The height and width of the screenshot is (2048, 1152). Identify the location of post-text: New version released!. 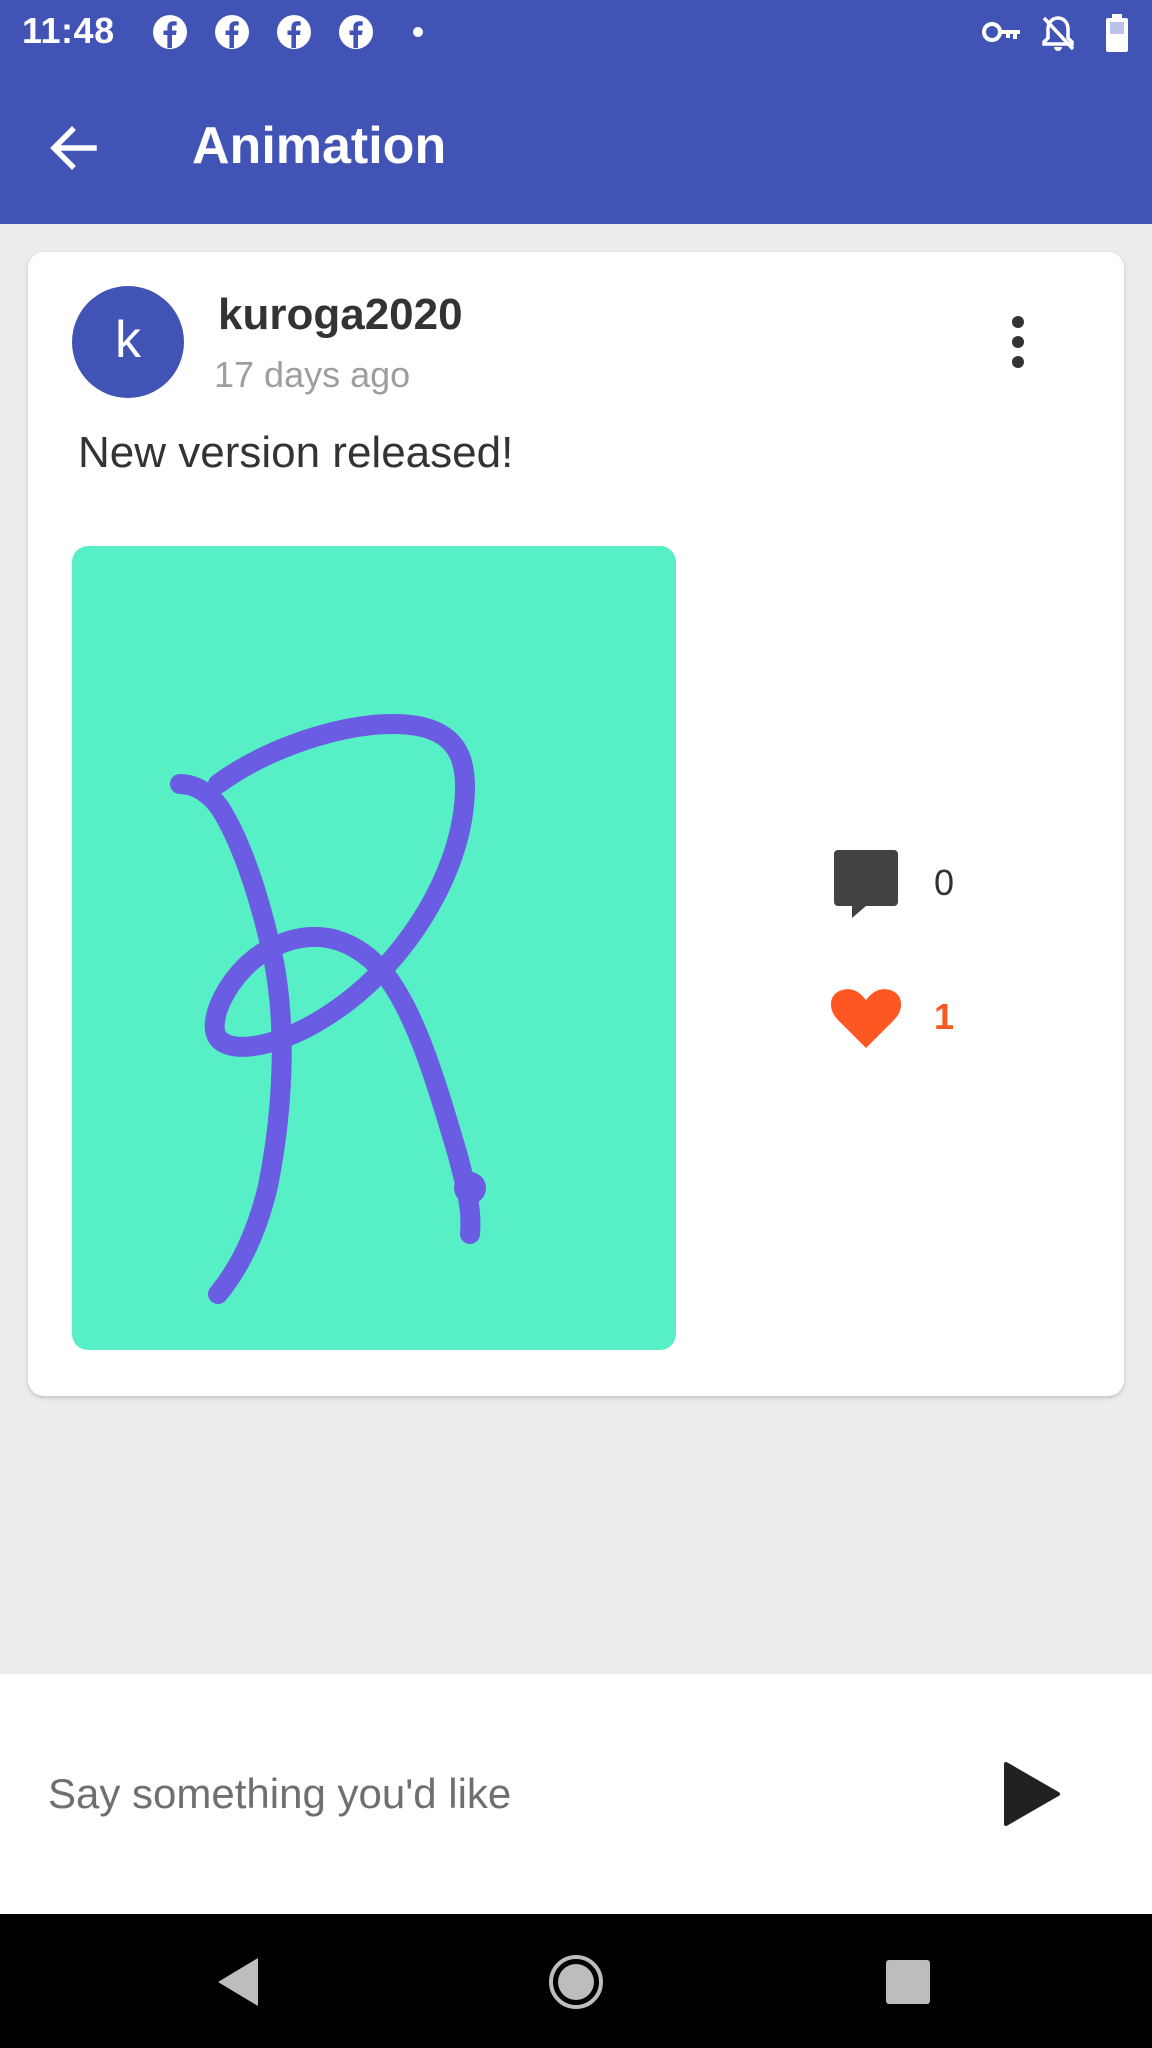
(296, 452).